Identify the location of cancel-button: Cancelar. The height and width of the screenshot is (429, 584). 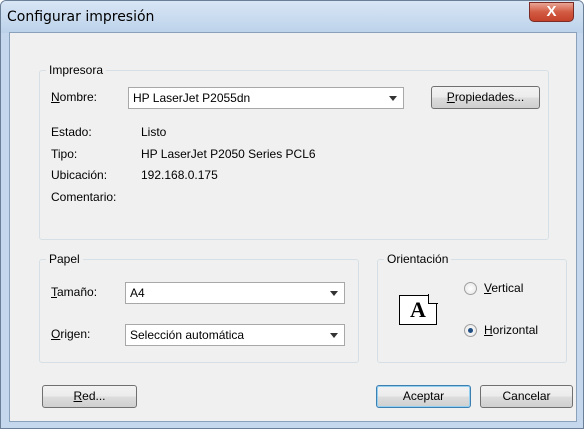
(526, 396).